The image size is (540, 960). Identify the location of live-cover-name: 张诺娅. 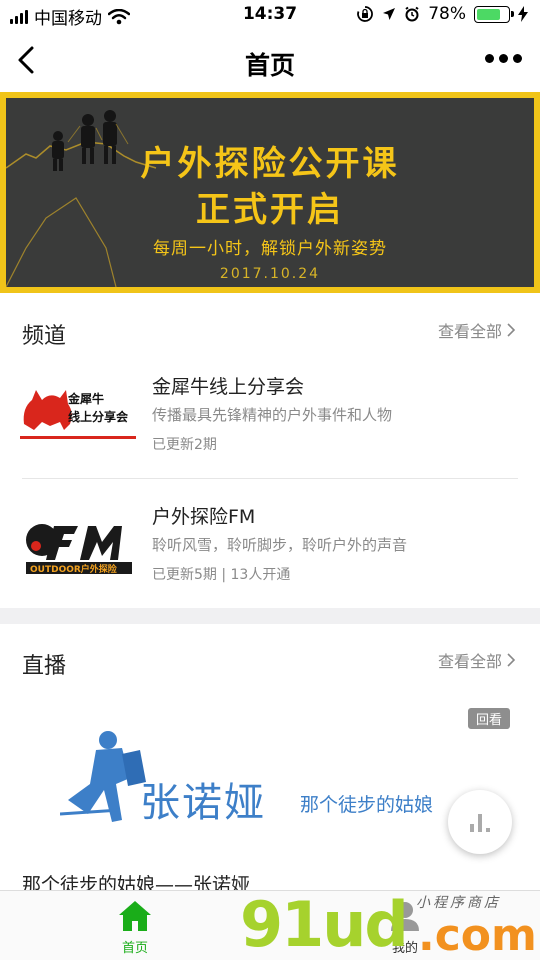
(203, 803).